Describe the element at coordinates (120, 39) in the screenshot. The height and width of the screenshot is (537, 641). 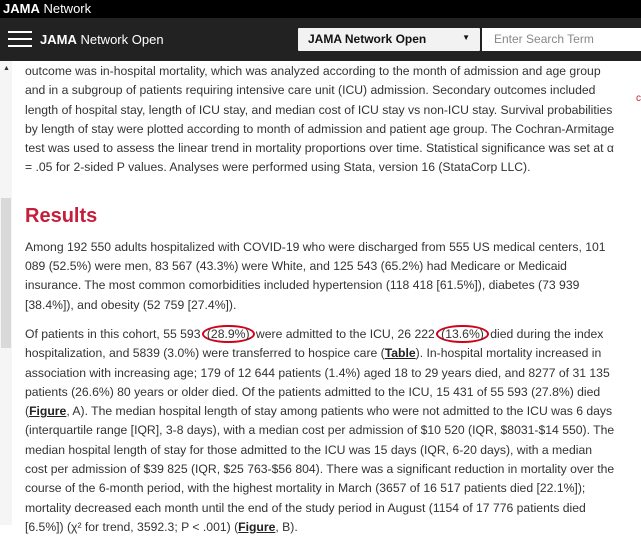
I see `journal-rest: Network Open` at that location.